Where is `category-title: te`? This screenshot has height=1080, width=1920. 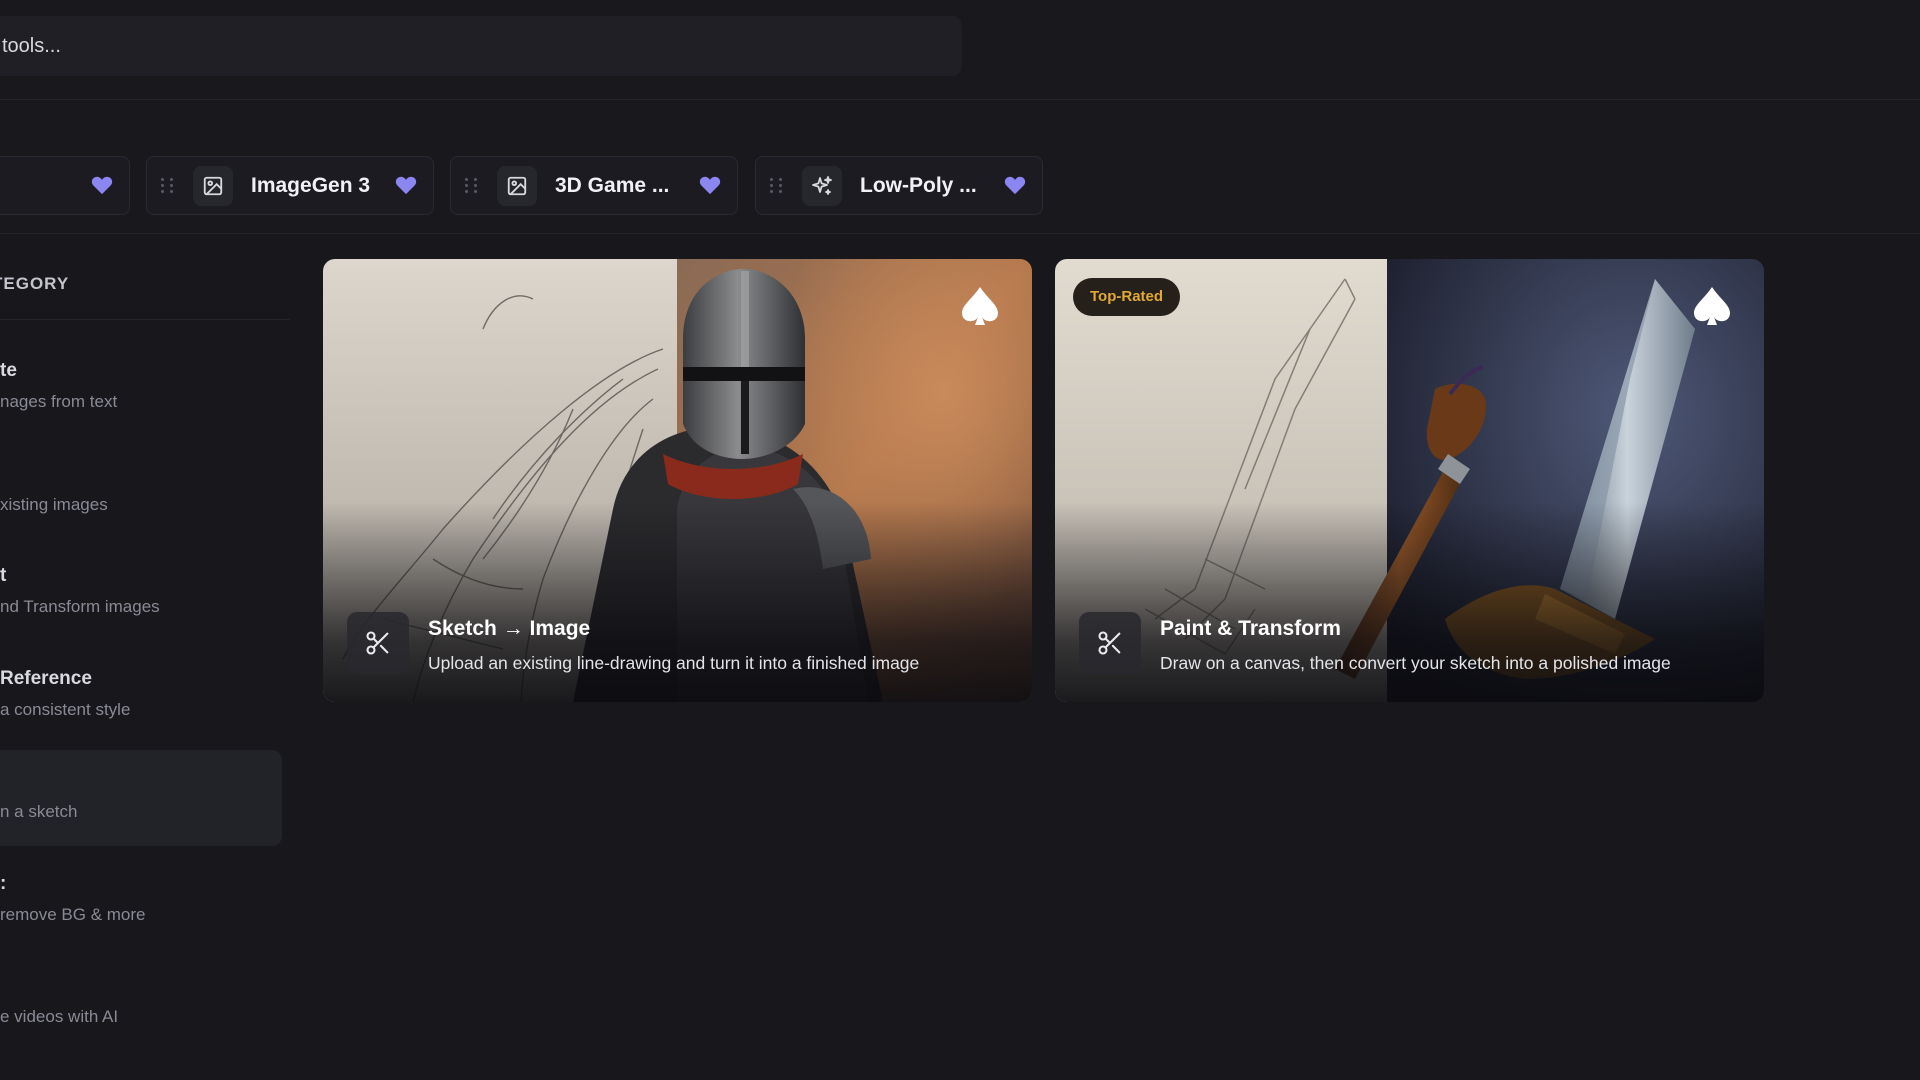 category-title: te is located at coordinates (8, 370).